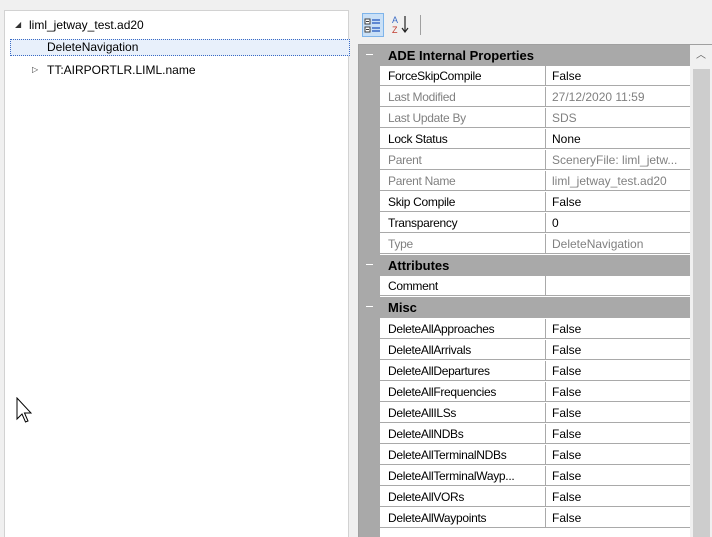 The height and width of the screenshot is (537, 712). I want to click on property-value: 0, so click(618, 223).